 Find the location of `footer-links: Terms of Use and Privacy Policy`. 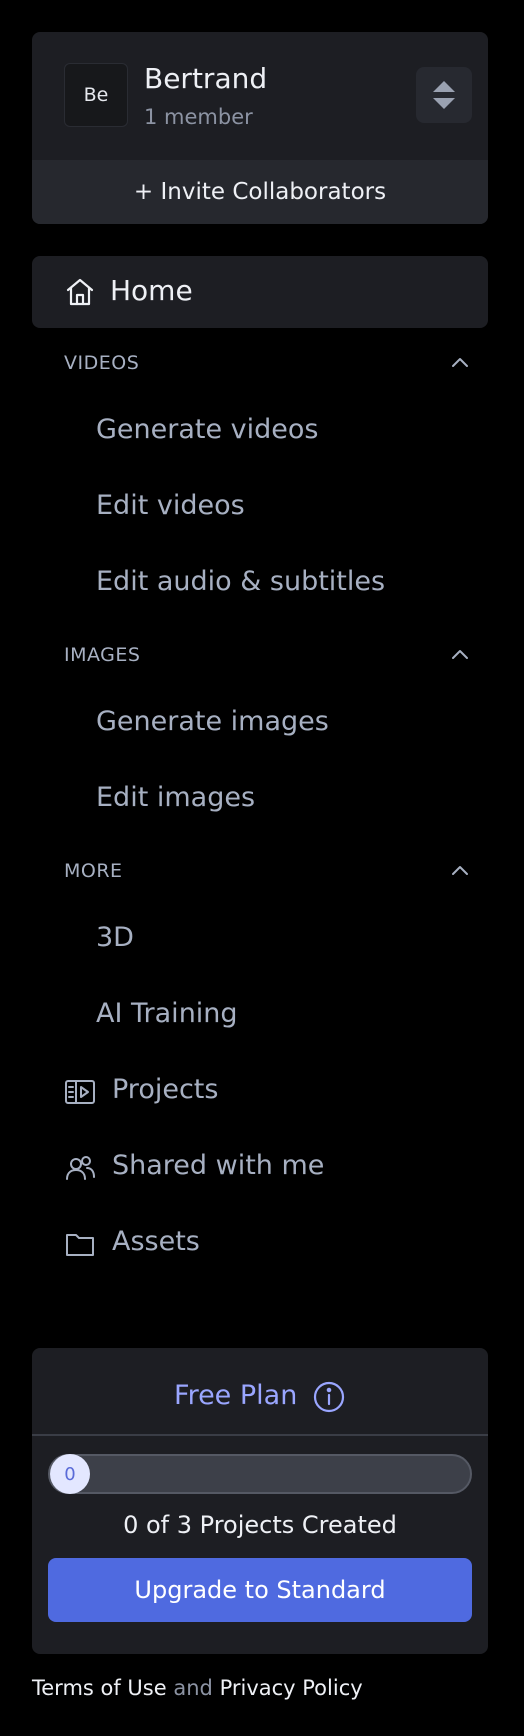

footer-links: Terms of Use and Privacy Policy is located at coordinates (197, 1688).